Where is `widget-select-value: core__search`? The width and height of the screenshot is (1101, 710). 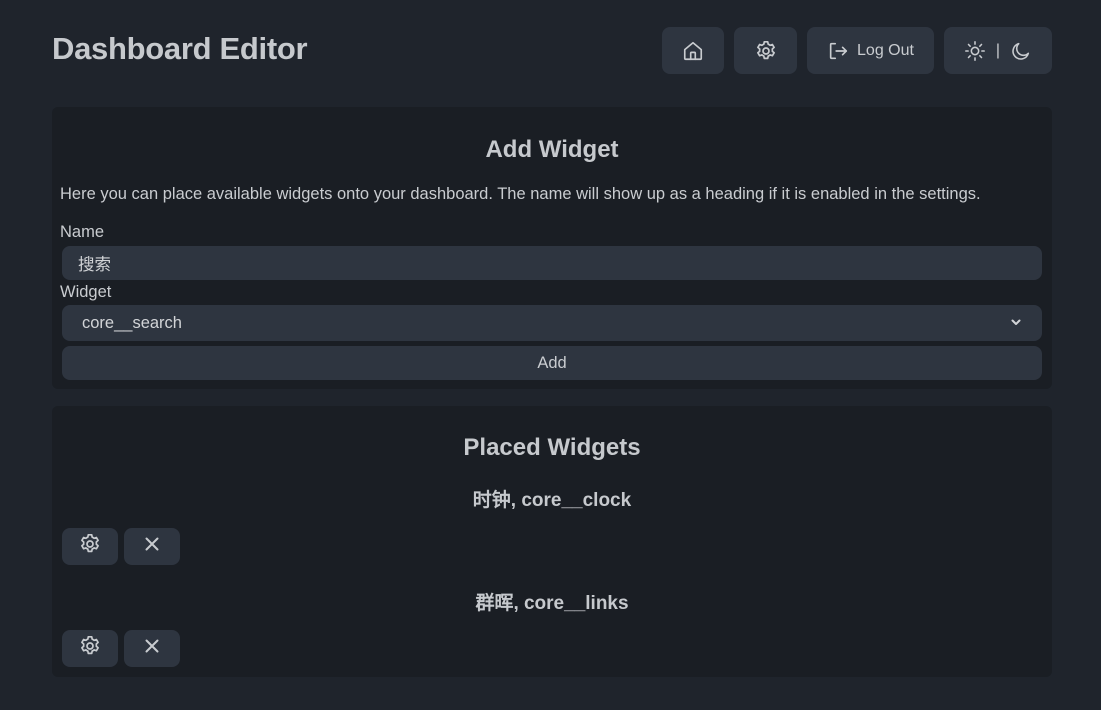
widget-select-value: core__search is located at coordinates (132, 322).